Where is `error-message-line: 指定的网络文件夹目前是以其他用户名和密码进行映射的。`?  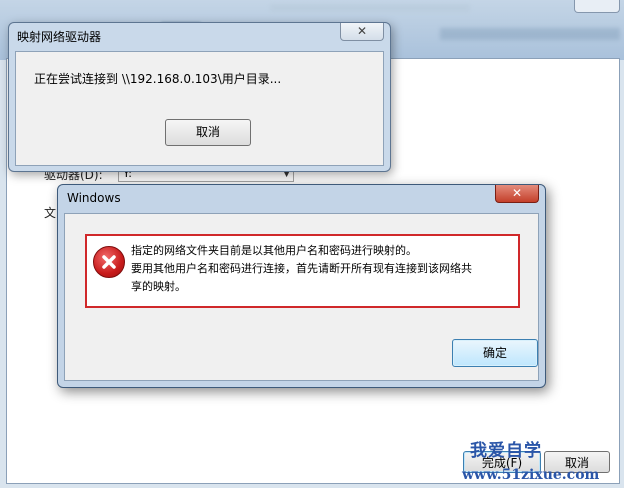
error-message-line: 指定的网络文件夹目前是以其他用户名和密码进行映射的。 is located at coordinates (274, 250).